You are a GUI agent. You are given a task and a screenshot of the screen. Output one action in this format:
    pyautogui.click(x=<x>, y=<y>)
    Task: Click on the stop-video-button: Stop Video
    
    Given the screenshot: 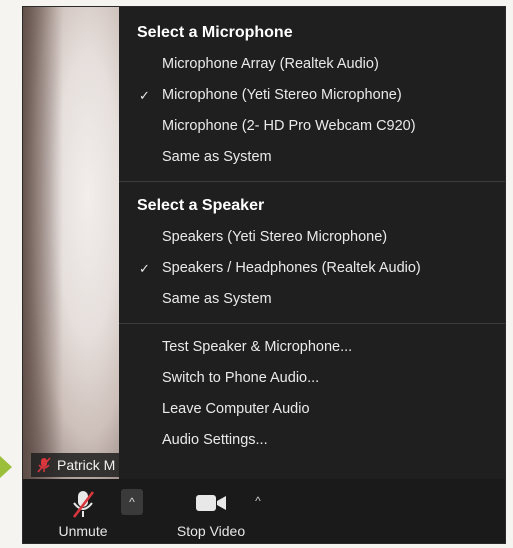 What is the action you would take?
    pyautogui.click(x=211, y=511)
    